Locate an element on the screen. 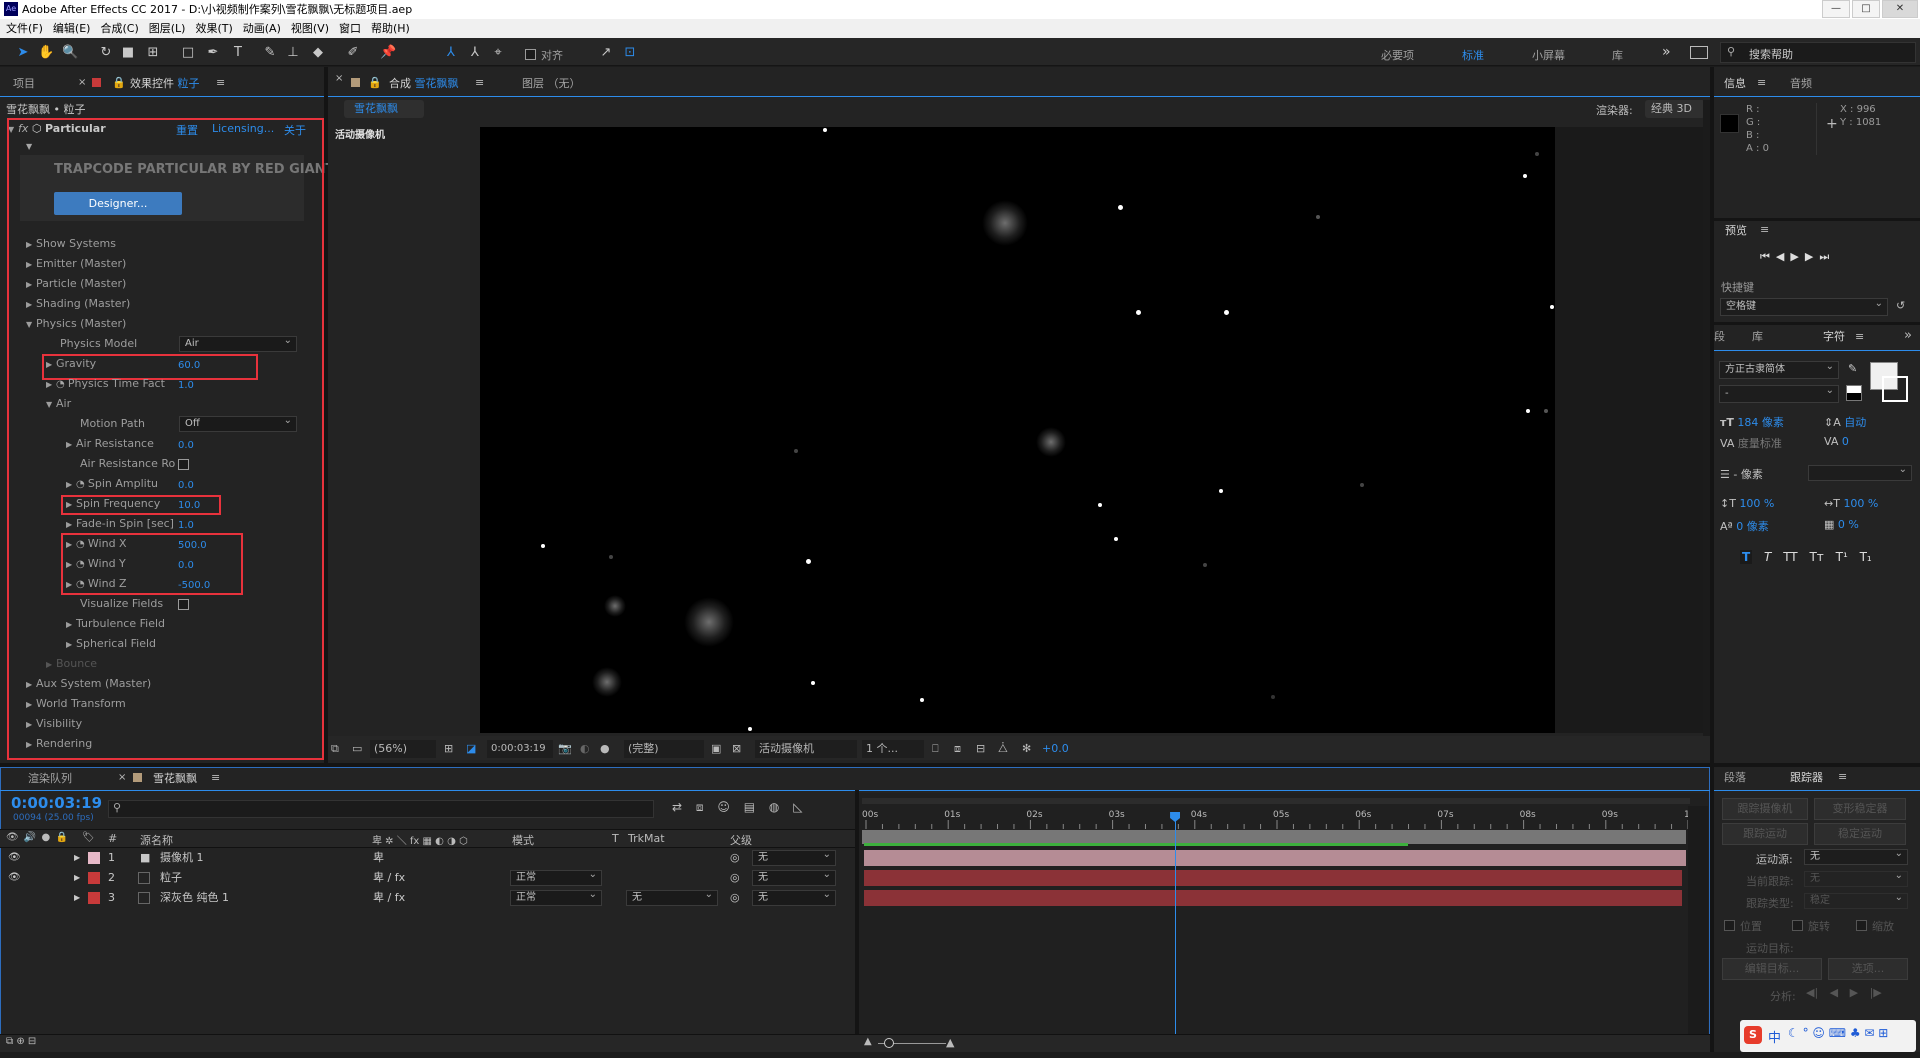 The image size is (1920, 1058). footer-toggles-icons: ⧉ ⊕ ⊟ is located at coordinates (21, 1041).